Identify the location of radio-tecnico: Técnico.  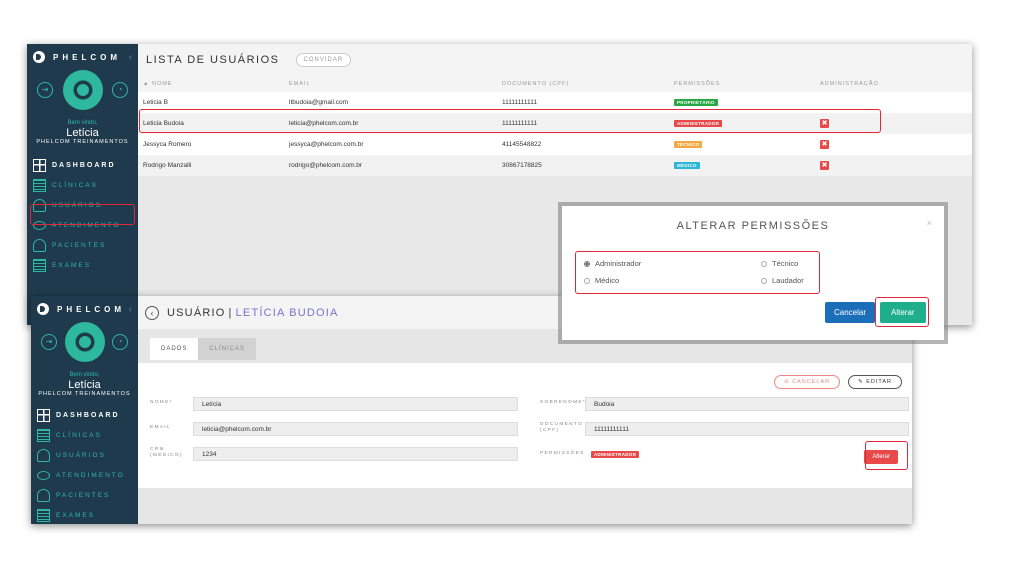
(779, 263).